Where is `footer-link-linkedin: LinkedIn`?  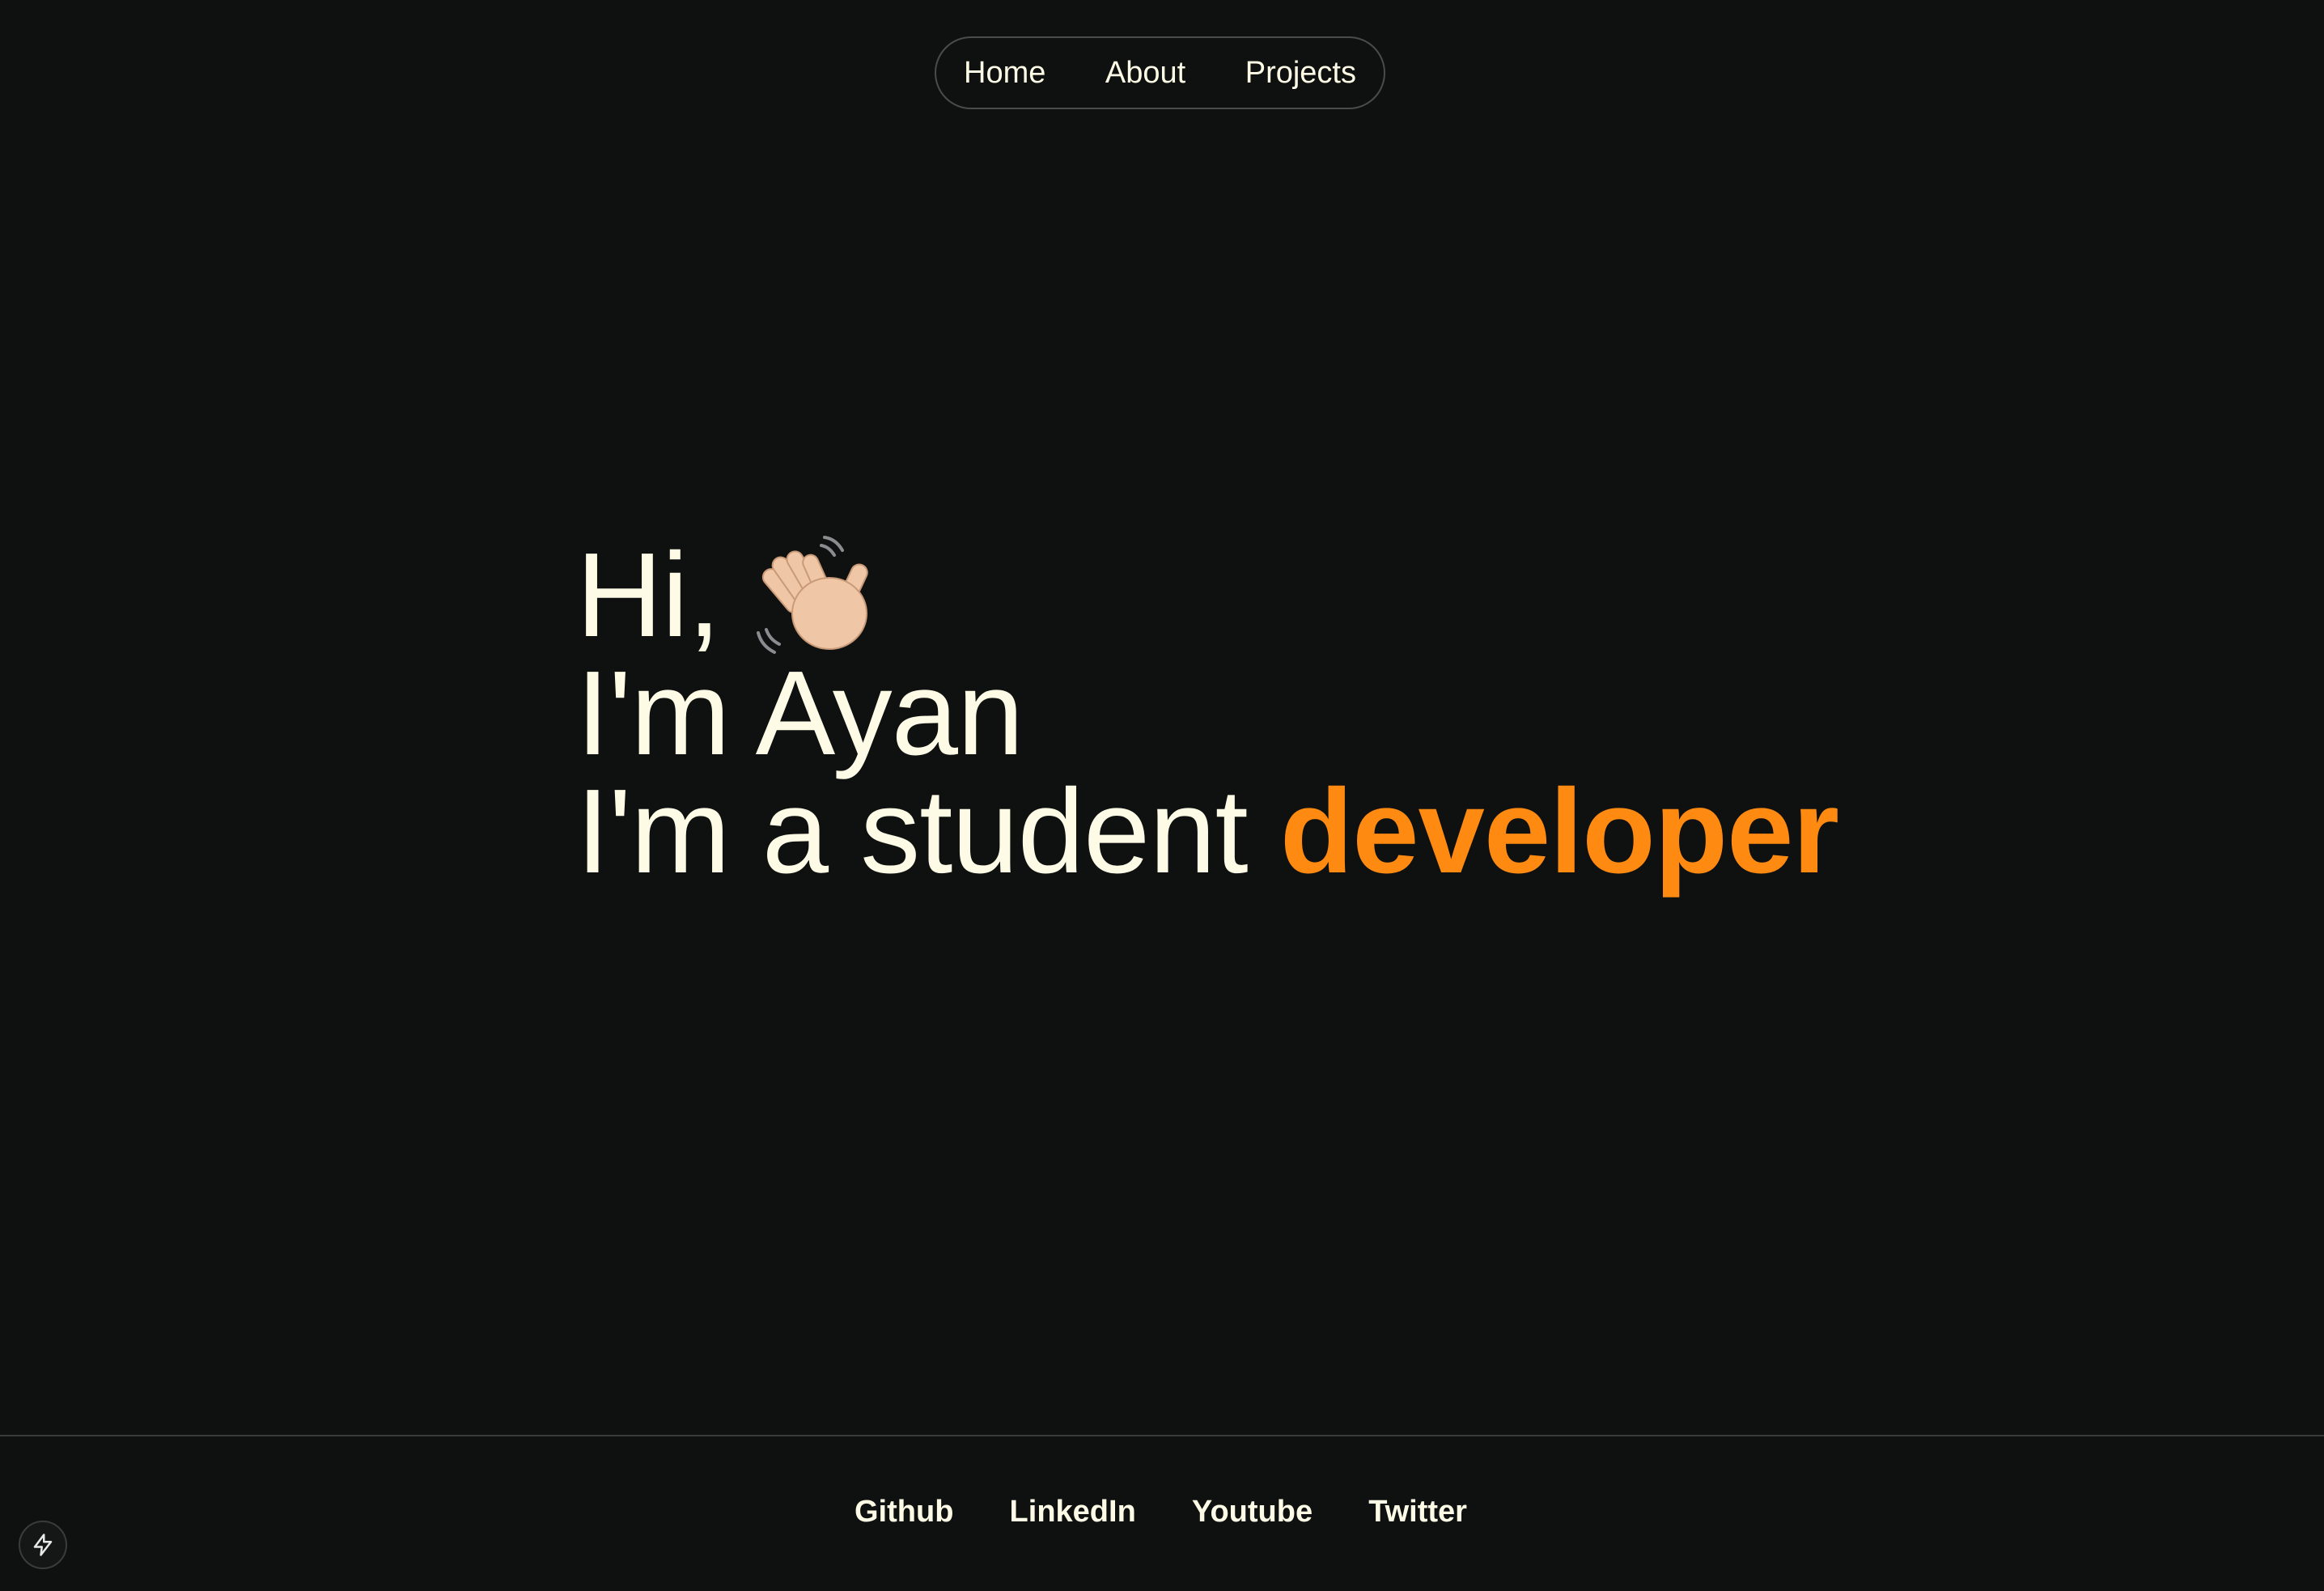 footer-link-linkedin: LinkedIn is located at coordinates (1073, 1511).